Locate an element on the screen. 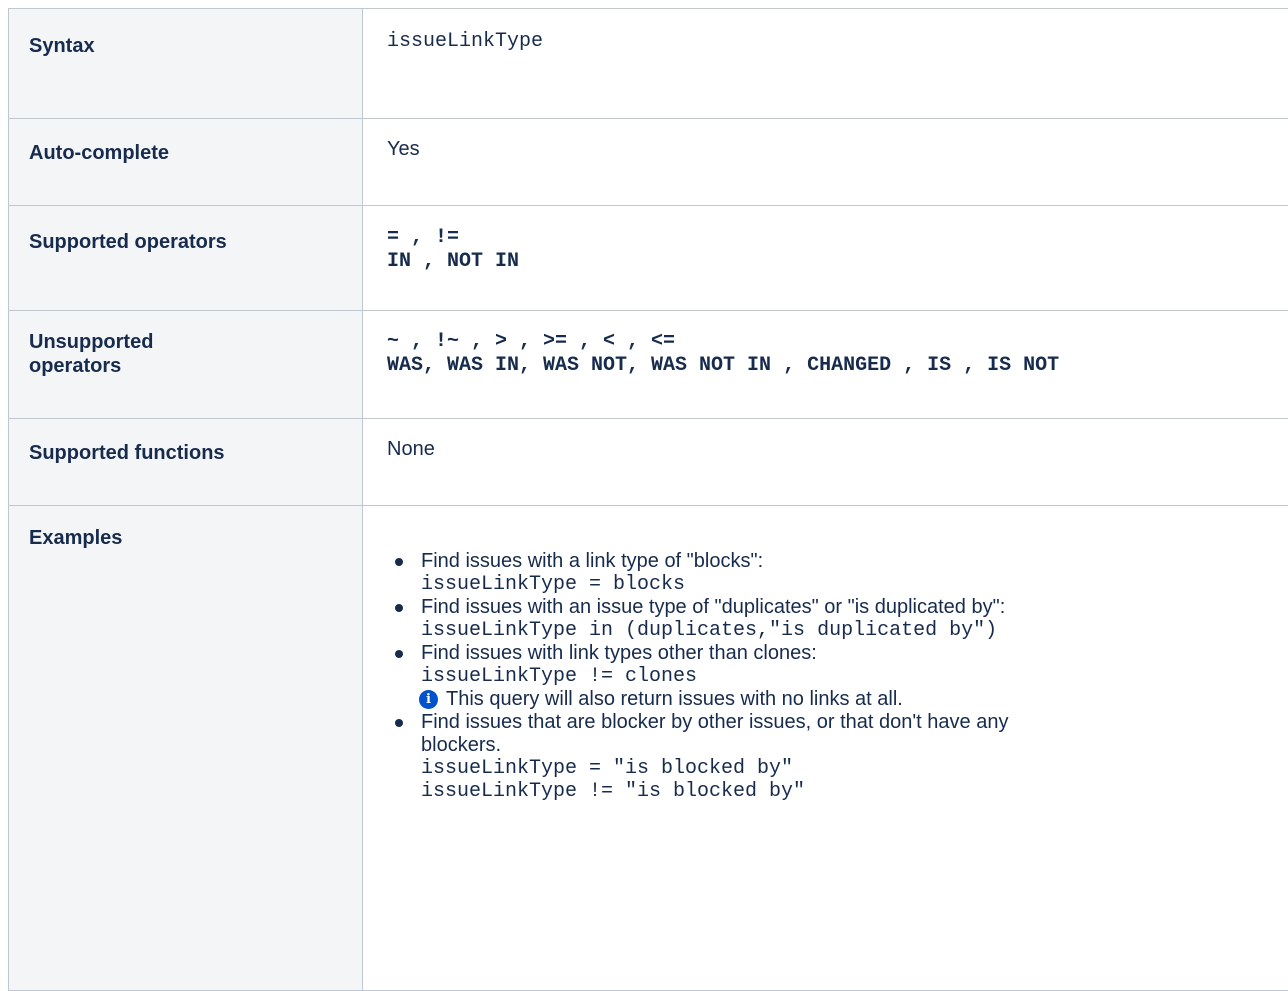  row-supported-functions: Supported functions None is located at coordinates (648, 462).